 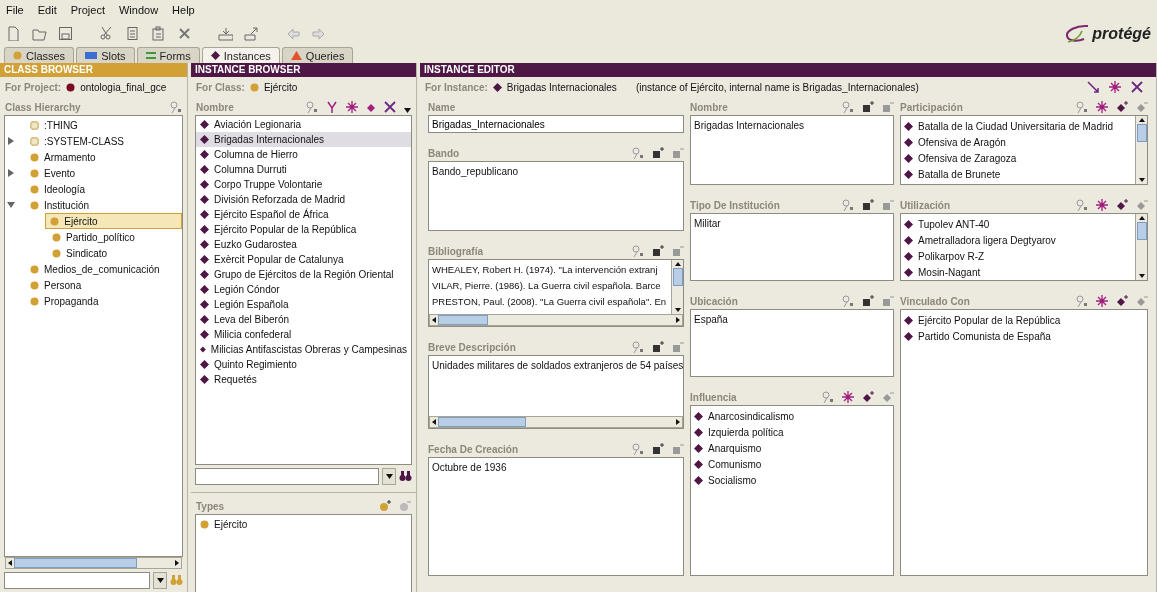 What do you see at coordinates (735, 205) in the screenshot?
I see `slot-label: Tipo De Institución` at bounding box center [735, 205].